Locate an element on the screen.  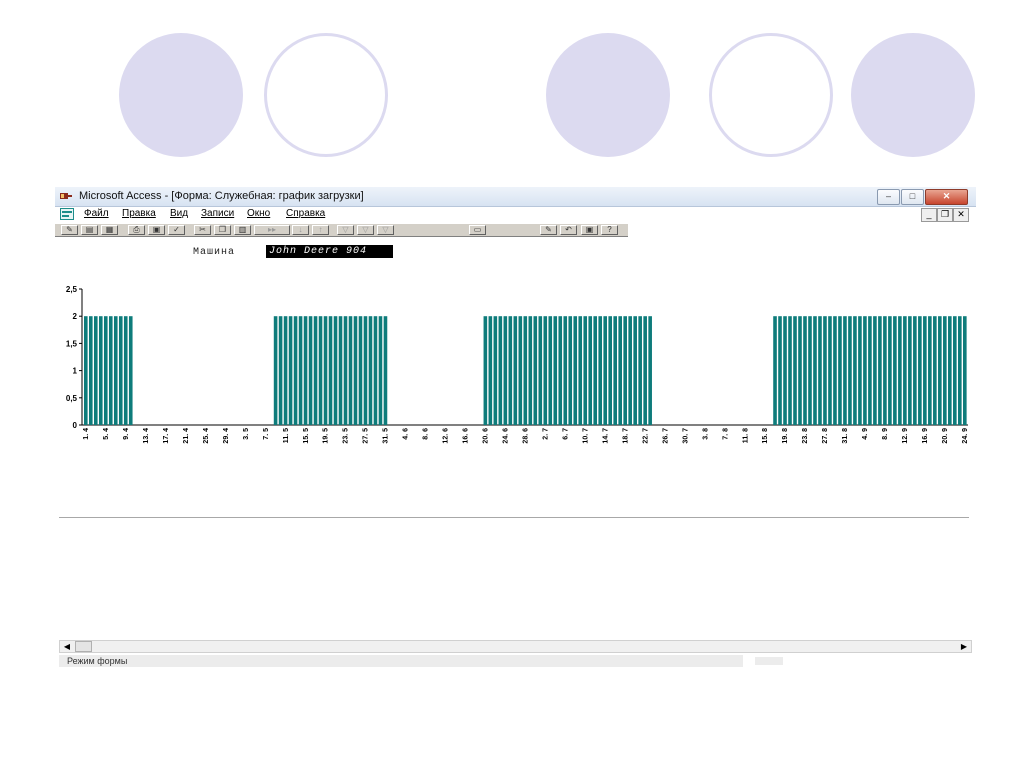
menu-view: Вид is located at coordinates (179, 213).